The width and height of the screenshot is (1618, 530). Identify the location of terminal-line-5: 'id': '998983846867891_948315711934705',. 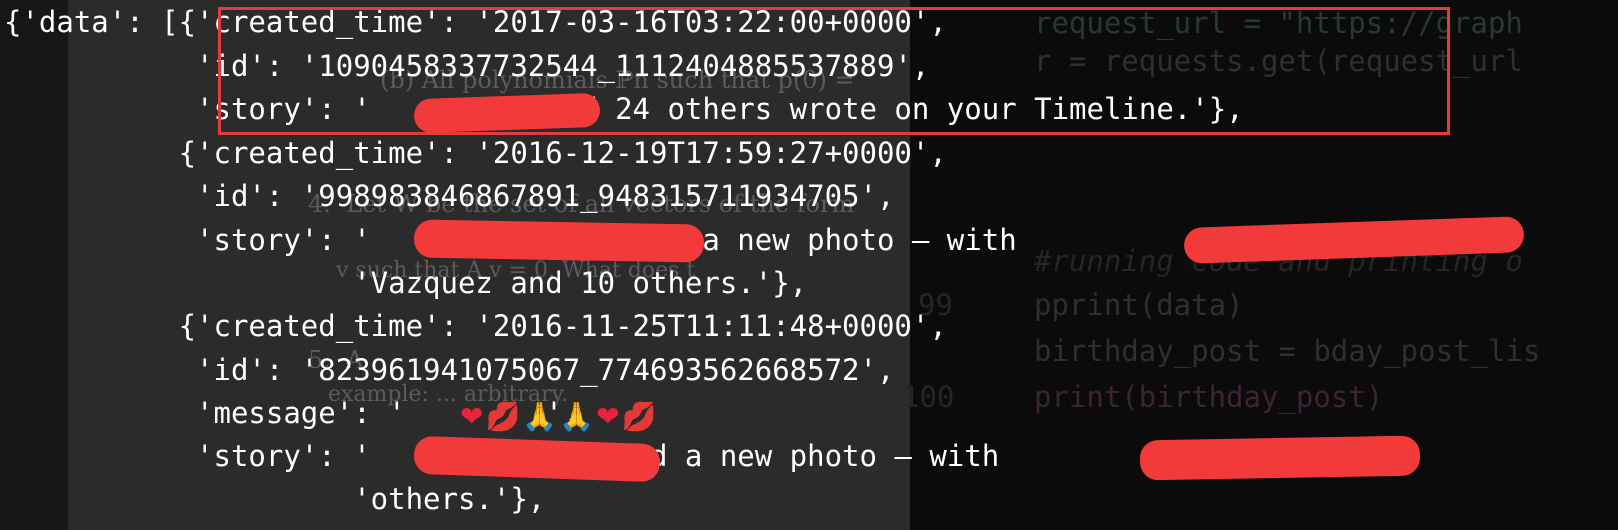
(449, 196).